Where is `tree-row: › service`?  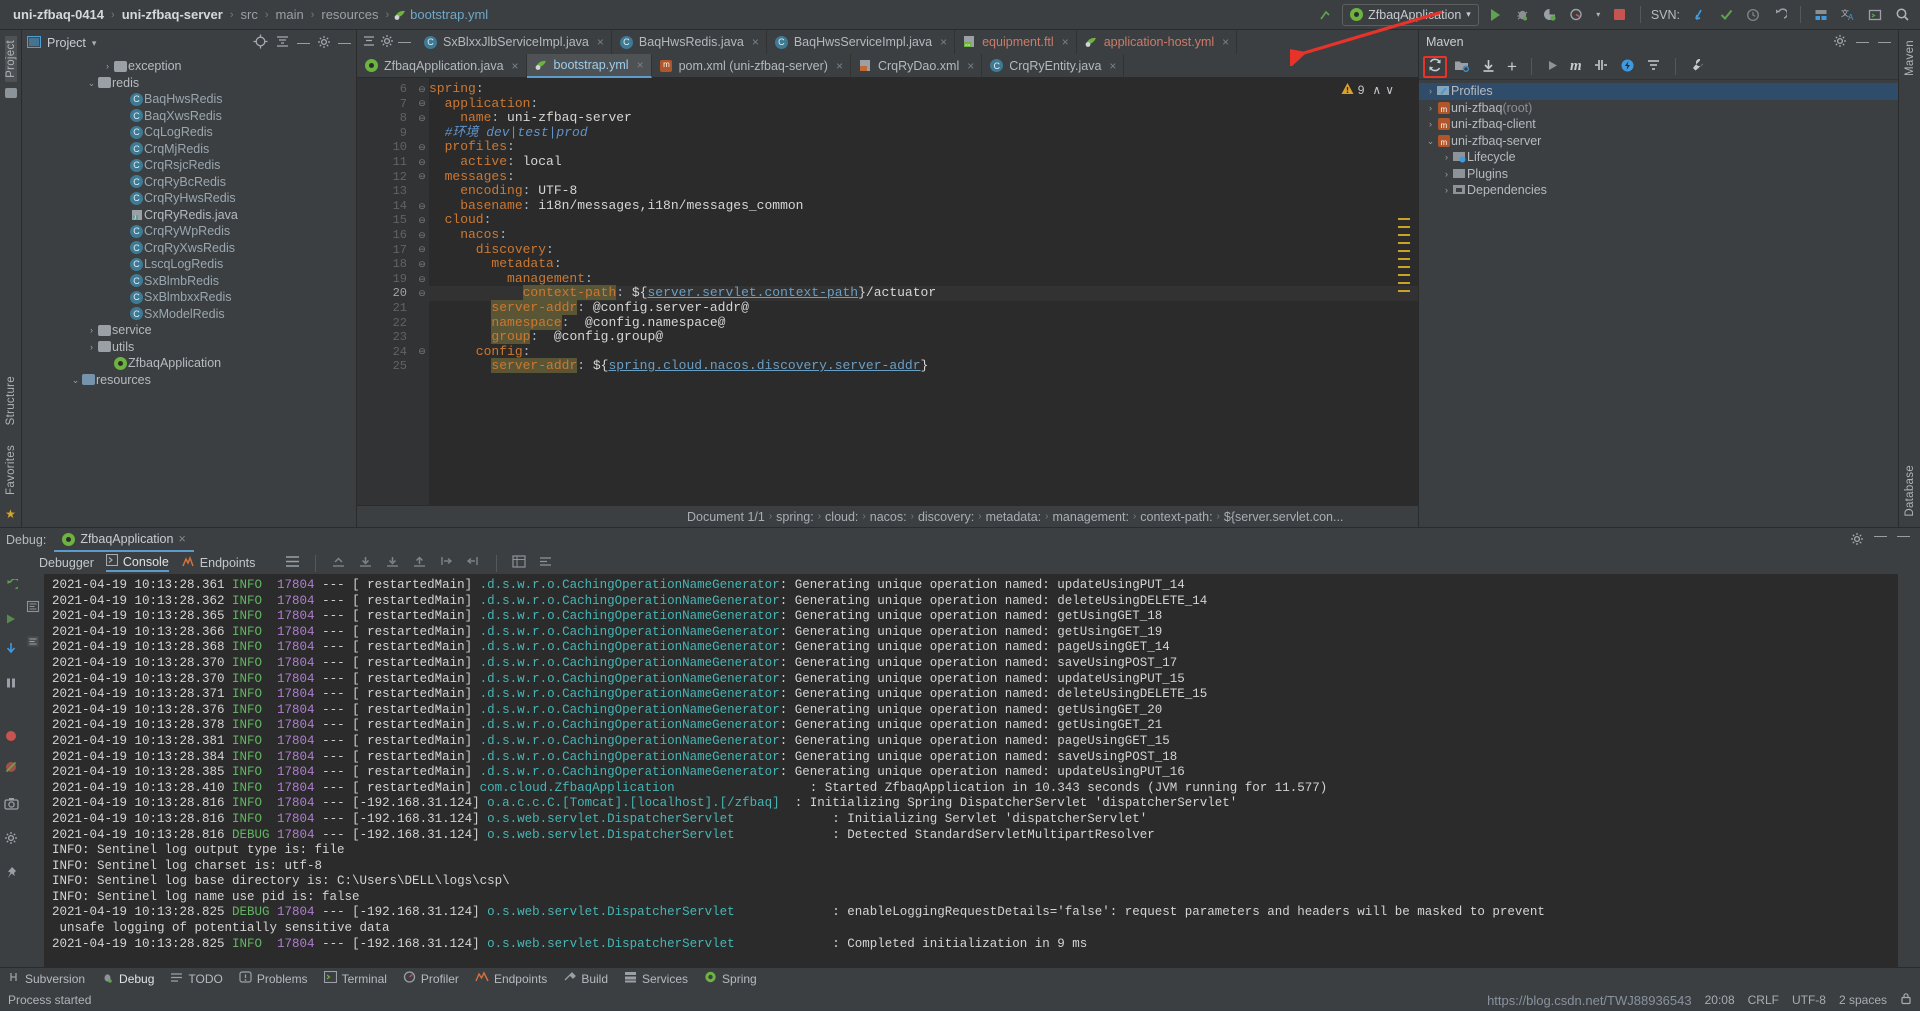
tree-row: › service is located at coordinates (189, 330).